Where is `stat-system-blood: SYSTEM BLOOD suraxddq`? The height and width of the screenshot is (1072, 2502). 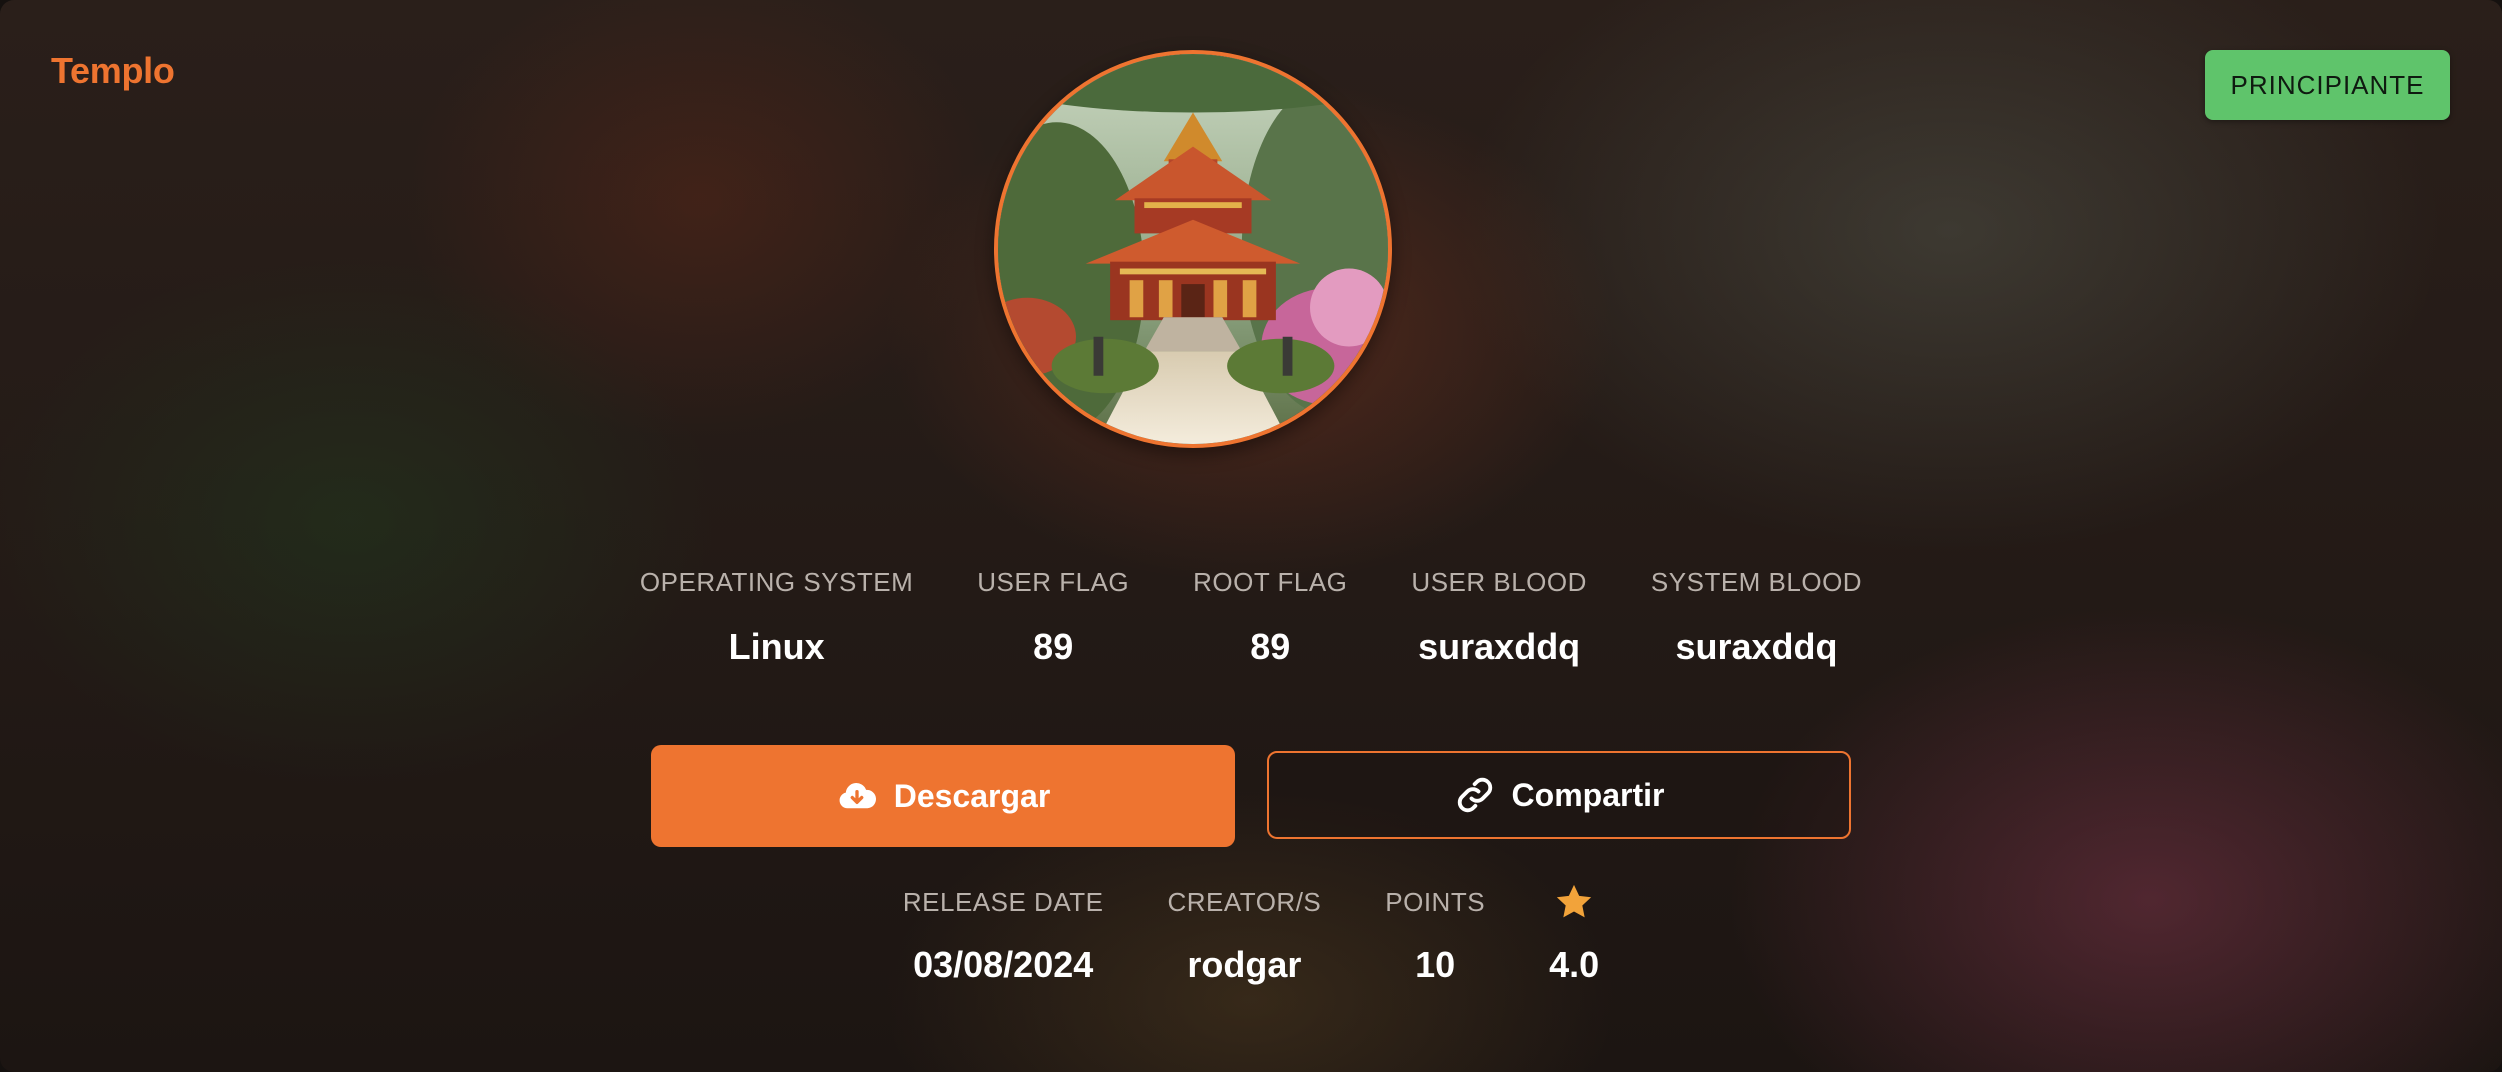
stat-system-blood: SYSTEM BLOOD suraxddq is located at coordinates (1756, 615).